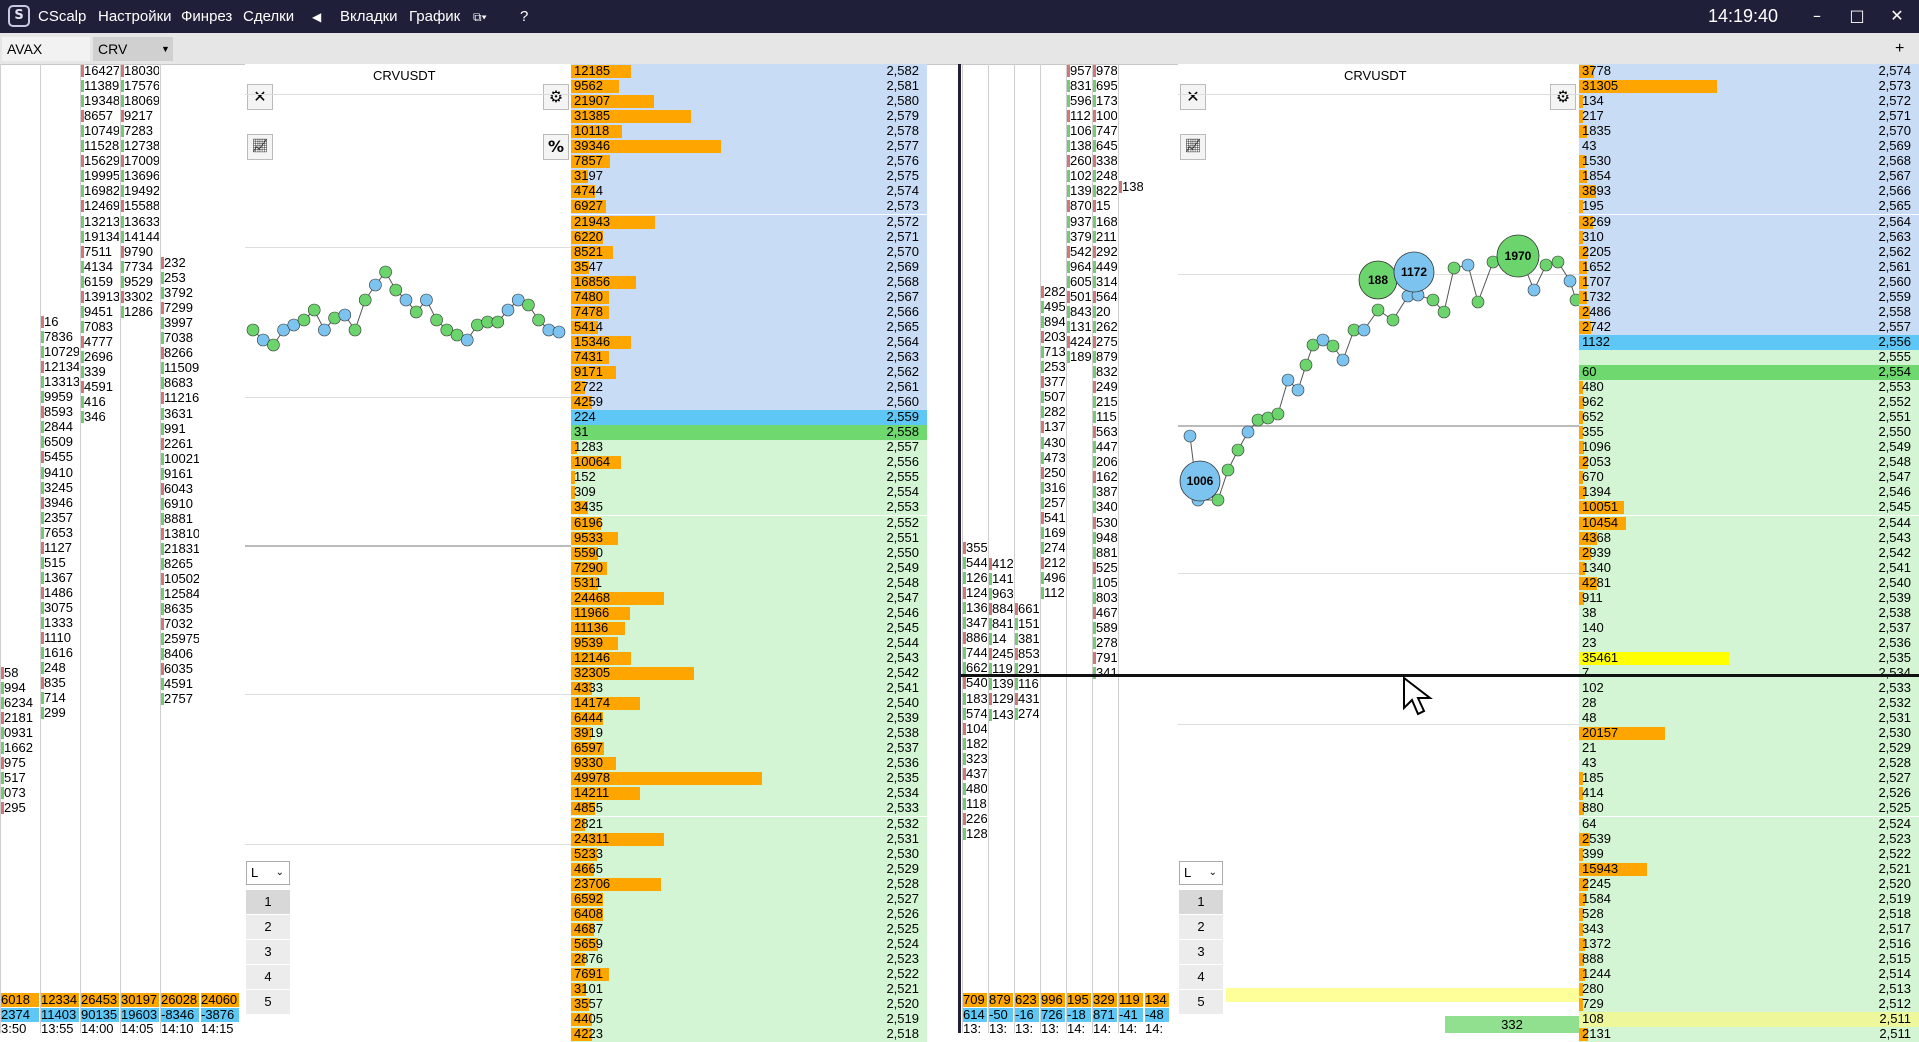 This screenshot has width=1919, height=1042. Describe the element at coordinates (749, 282) in the screenshot. I see `order-book-row: 16856 2,568` at that location.